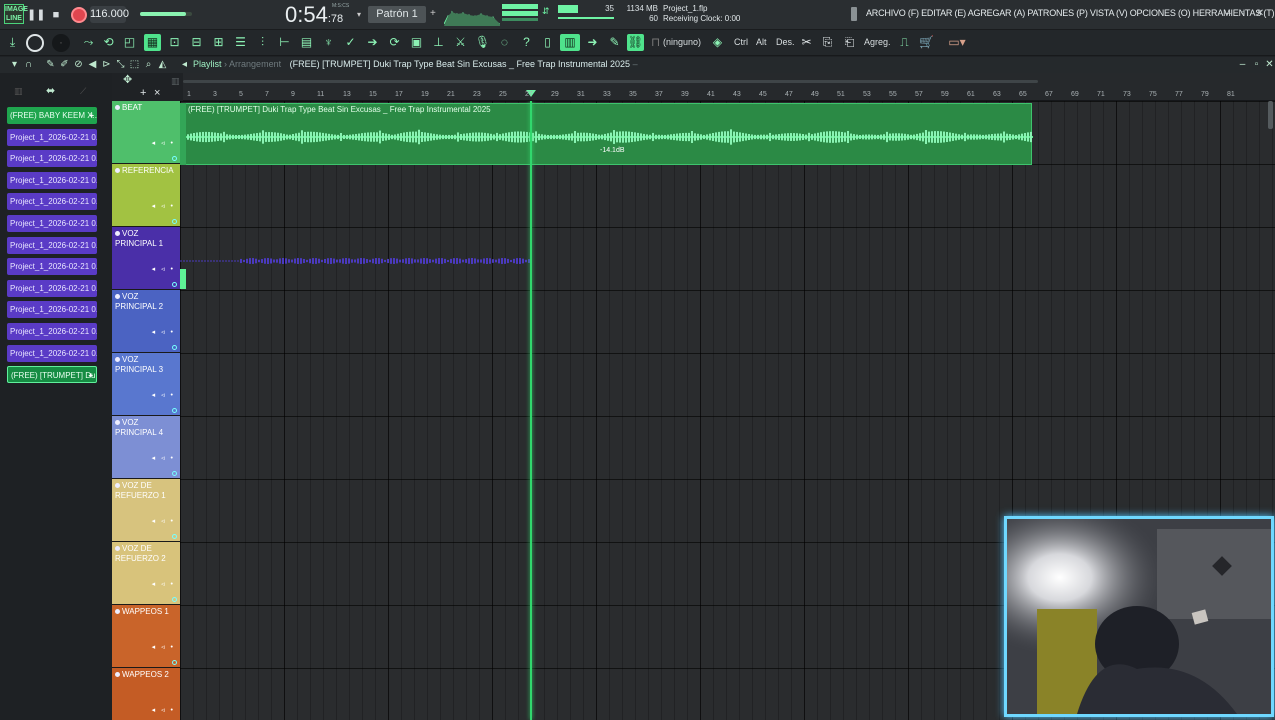  I want to click on deselect-button: Des., so click(785, 42).